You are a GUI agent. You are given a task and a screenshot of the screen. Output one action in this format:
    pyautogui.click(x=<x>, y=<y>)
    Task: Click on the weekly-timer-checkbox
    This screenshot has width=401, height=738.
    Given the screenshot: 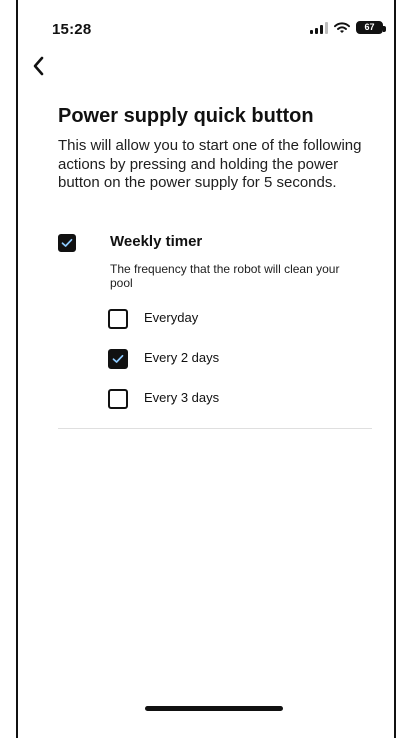 What is the action you would take?
    pyautogui.click(x=67, y=243)
    